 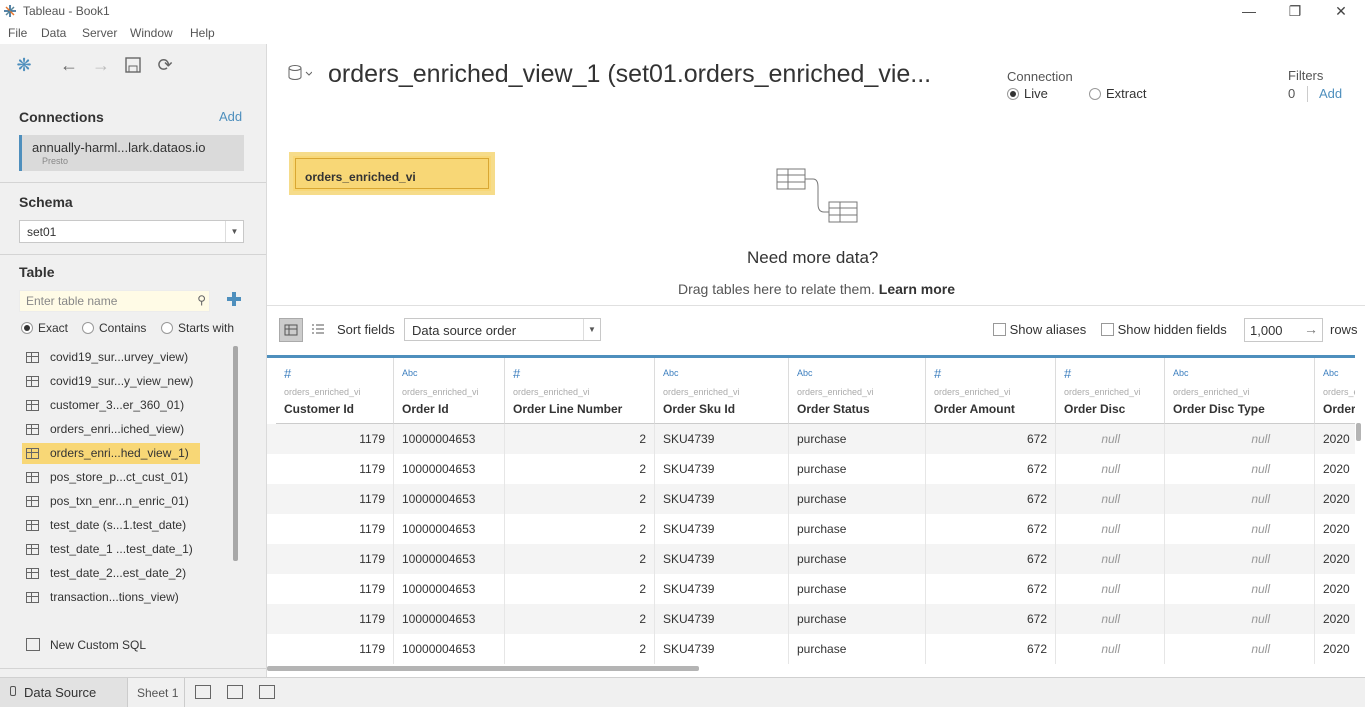 What do you see at coordinates (425, 409) in the screenshot?
I see `column-name: Order Id` at bounding box center [425, 409].